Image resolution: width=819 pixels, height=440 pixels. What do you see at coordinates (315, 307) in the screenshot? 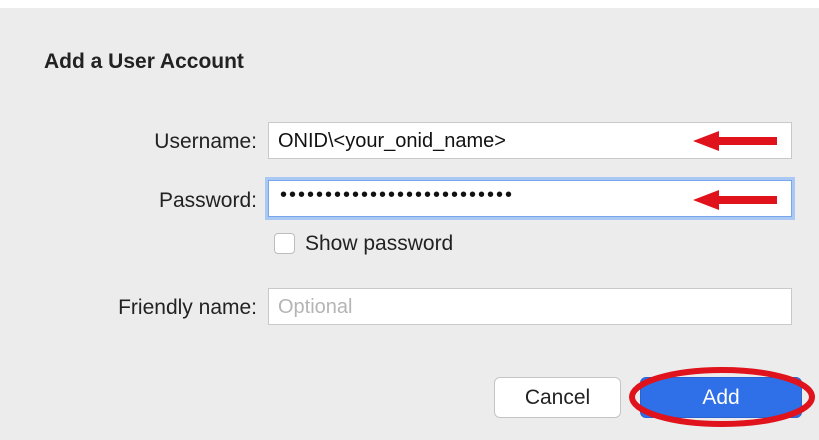
I see `friendly-name-placeholder: Optional` at bounding box center [315, 307].